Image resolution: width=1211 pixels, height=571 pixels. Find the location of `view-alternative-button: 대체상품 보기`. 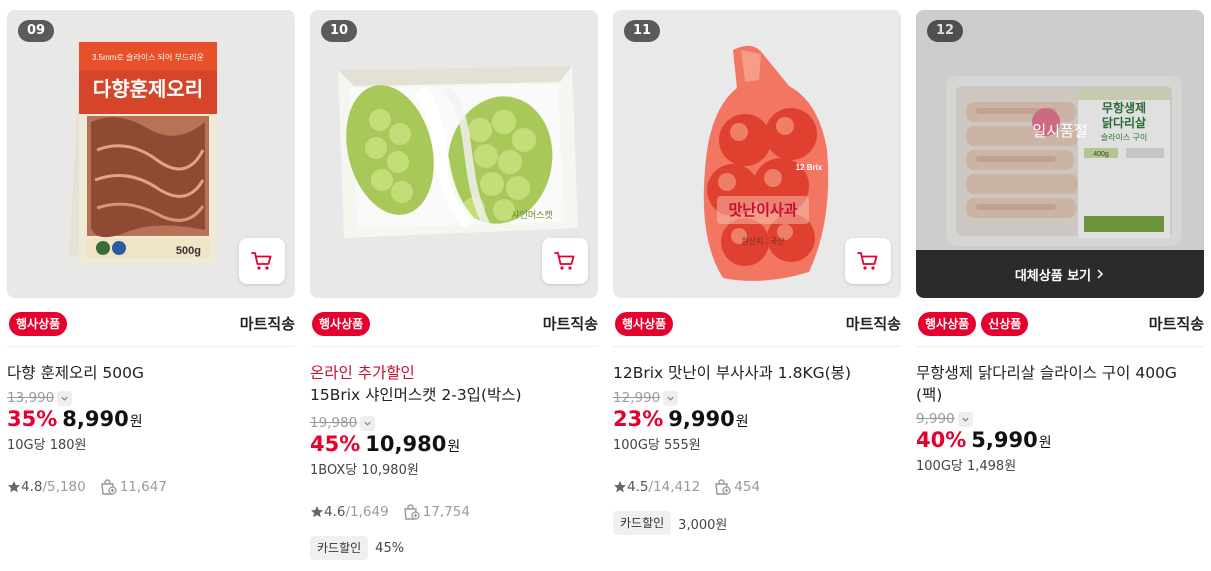

view-alternative-button: 대체상품 보기 is located at coordinates (1060, 274).